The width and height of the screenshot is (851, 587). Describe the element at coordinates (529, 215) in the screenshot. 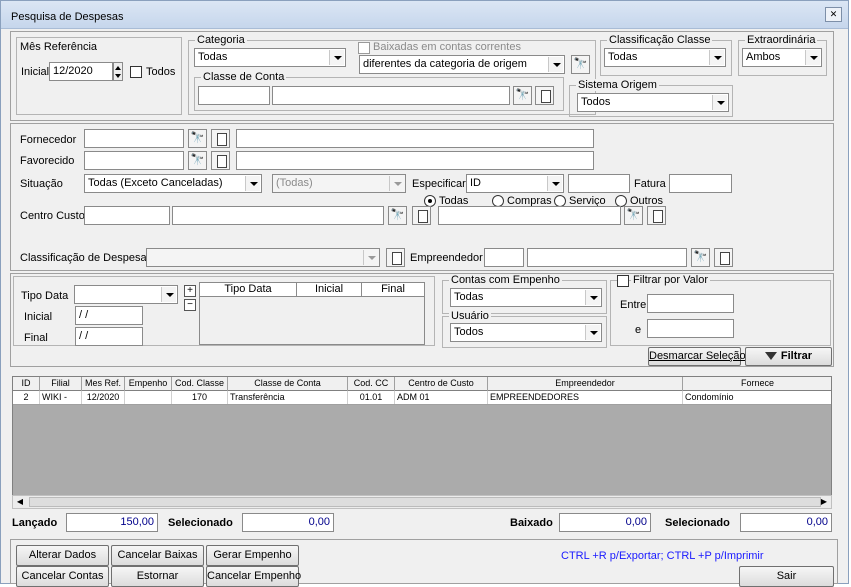

I see `tipo-item-input` at that location.